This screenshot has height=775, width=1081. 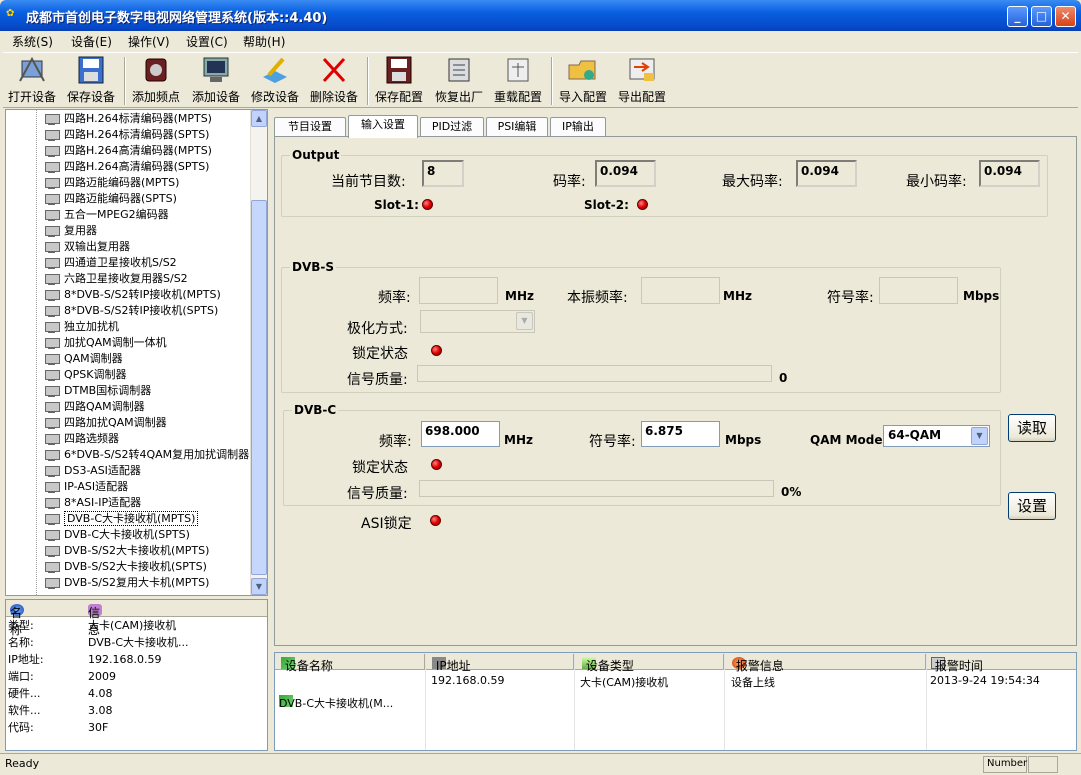 What do you see at coordinates (259, 586) in the screenshot?
I see `scroll-down-button: ▼` at bounding box center [259, 586].